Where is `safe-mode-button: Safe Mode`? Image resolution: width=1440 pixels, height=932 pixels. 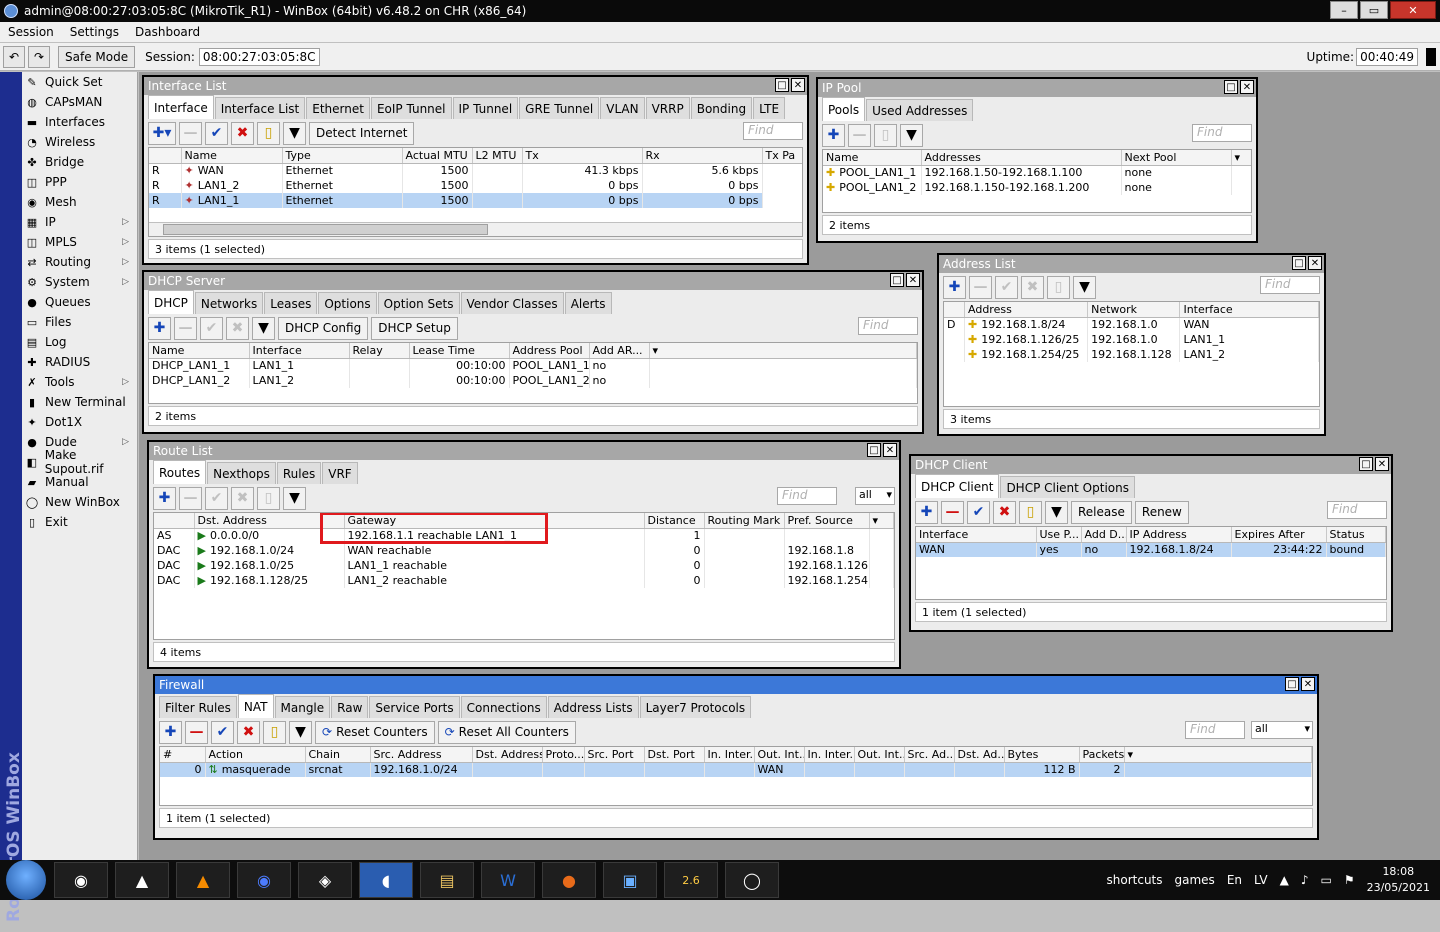 safe-mode-button: Safe Mode is located at coordinates (97, 56).